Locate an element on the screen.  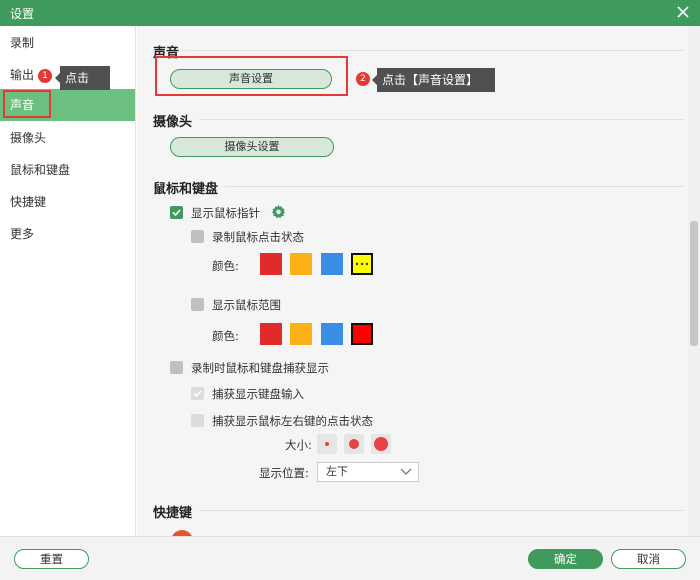
record-click-label: 录制鼠标点击状态 is located at coordinates (258, 237).